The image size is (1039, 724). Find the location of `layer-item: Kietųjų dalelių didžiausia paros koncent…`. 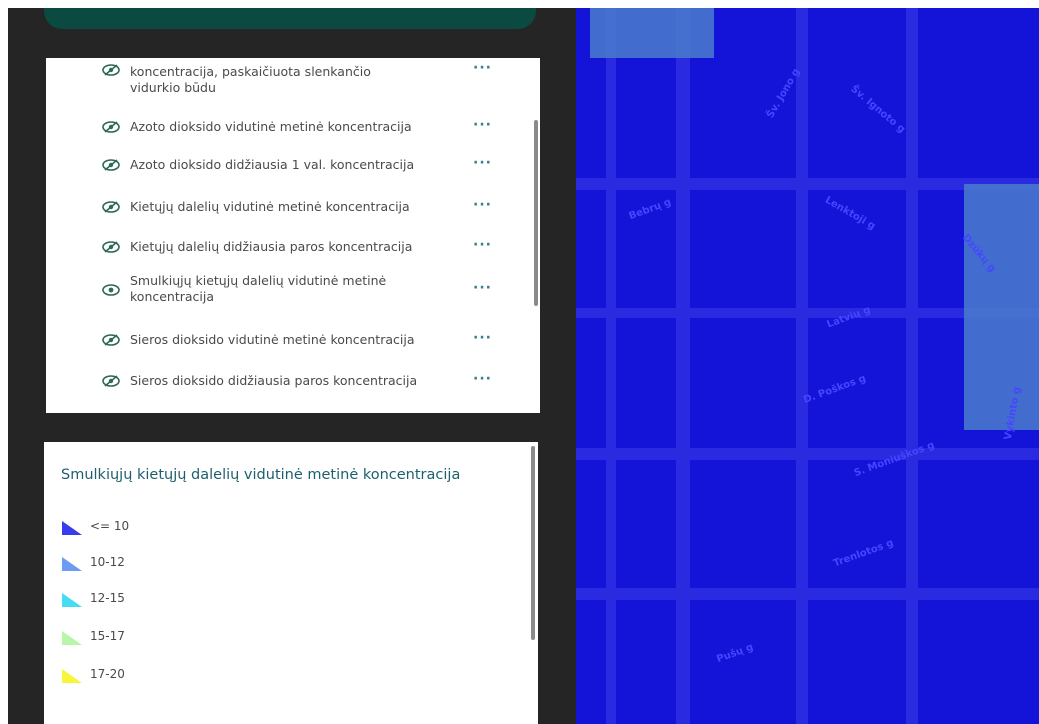

layer-item: Kietųjų dalelių didžiausia paros koncent… is located at coordinates (286, 247).